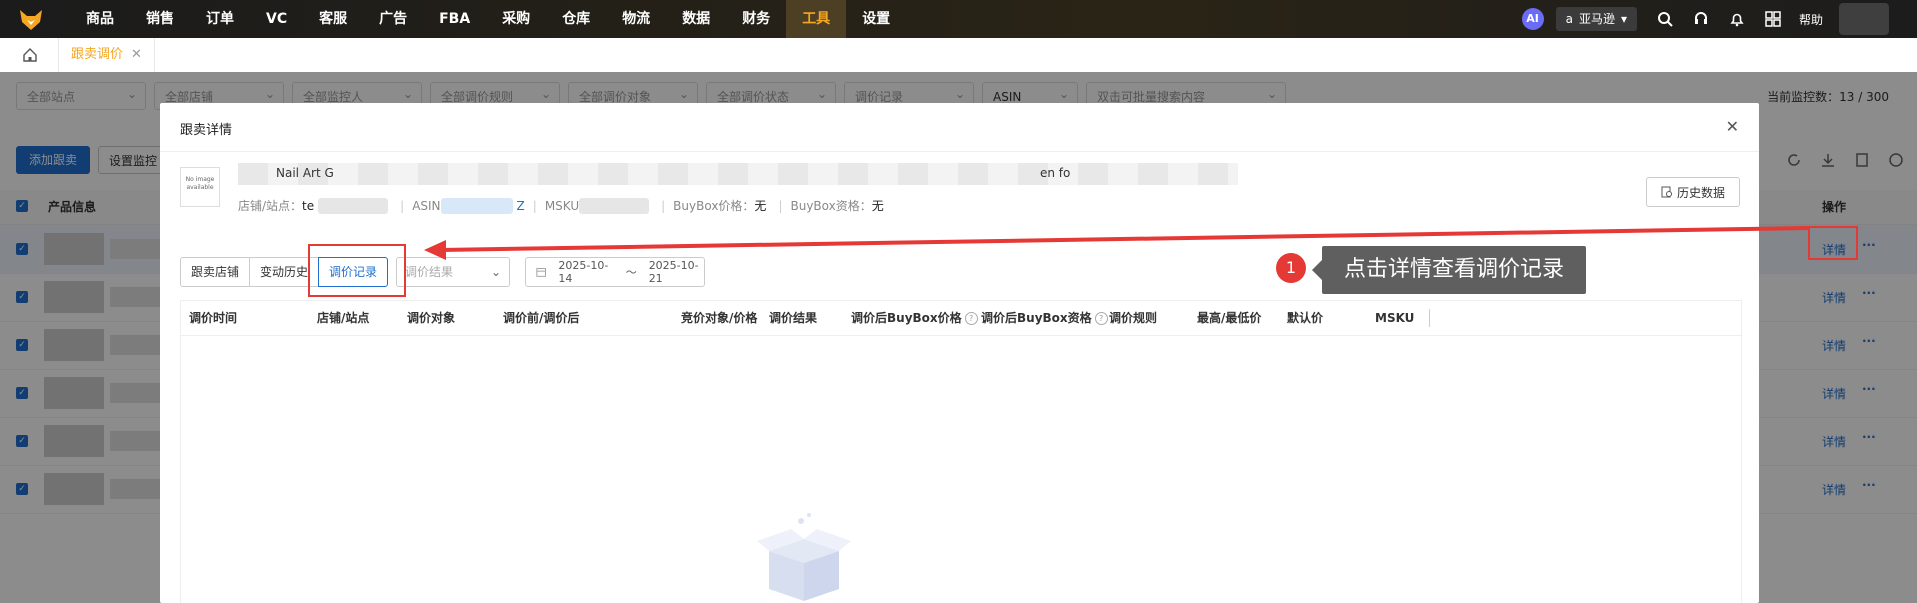  I want to click on empty-box-icon, so click(804, 557).